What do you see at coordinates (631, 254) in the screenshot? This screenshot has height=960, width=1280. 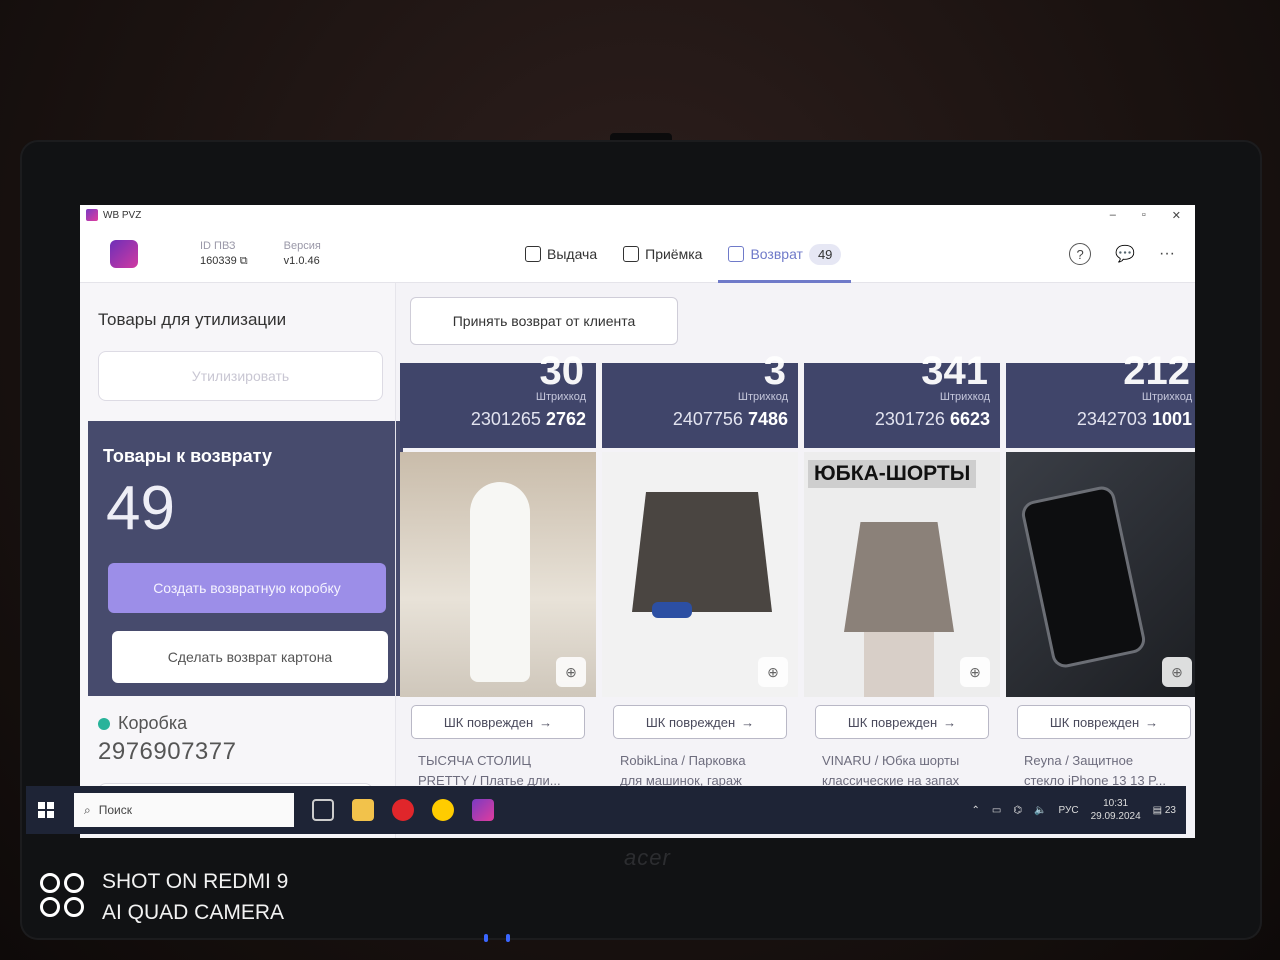 I see `boxes-icon` at bounding box center [631, 254].